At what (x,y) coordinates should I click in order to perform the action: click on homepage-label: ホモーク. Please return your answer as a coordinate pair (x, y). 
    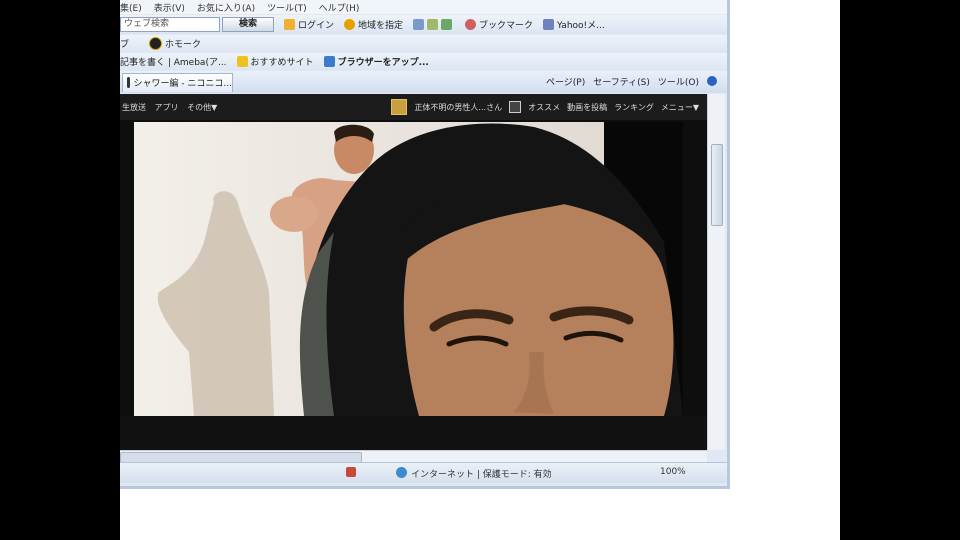
    Looking at the image, I should click on (183, 45).